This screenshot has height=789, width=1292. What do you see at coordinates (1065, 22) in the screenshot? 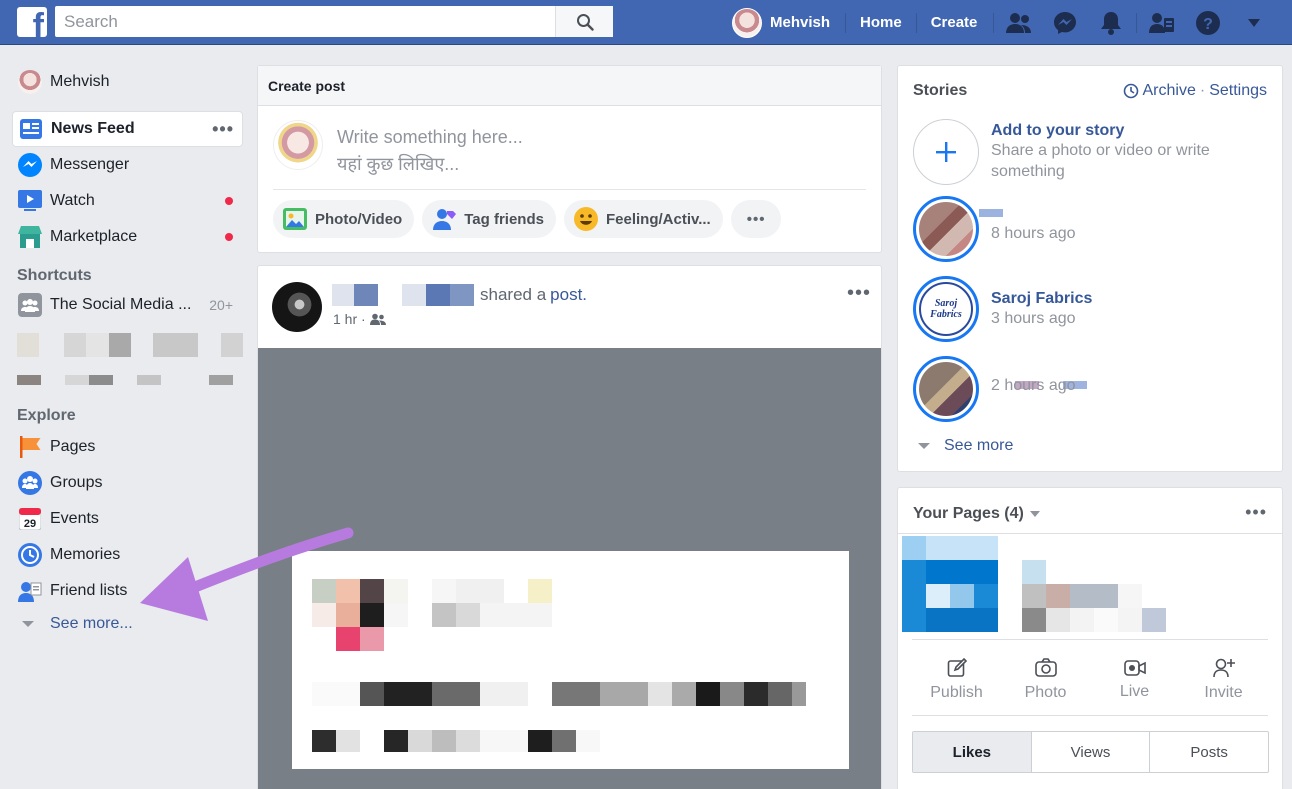
I see `messenger-button` at bounding box center [1065, 22].